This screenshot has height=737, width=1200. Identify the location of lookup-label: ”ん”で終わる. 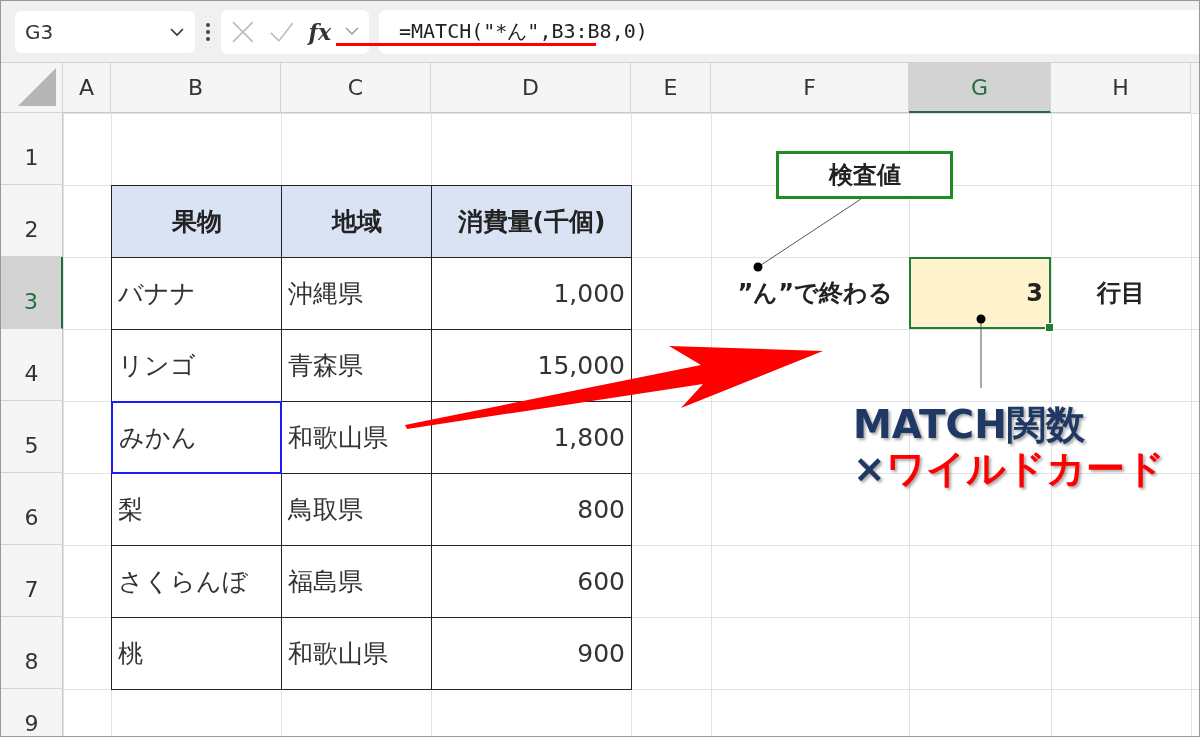
(815, 293).